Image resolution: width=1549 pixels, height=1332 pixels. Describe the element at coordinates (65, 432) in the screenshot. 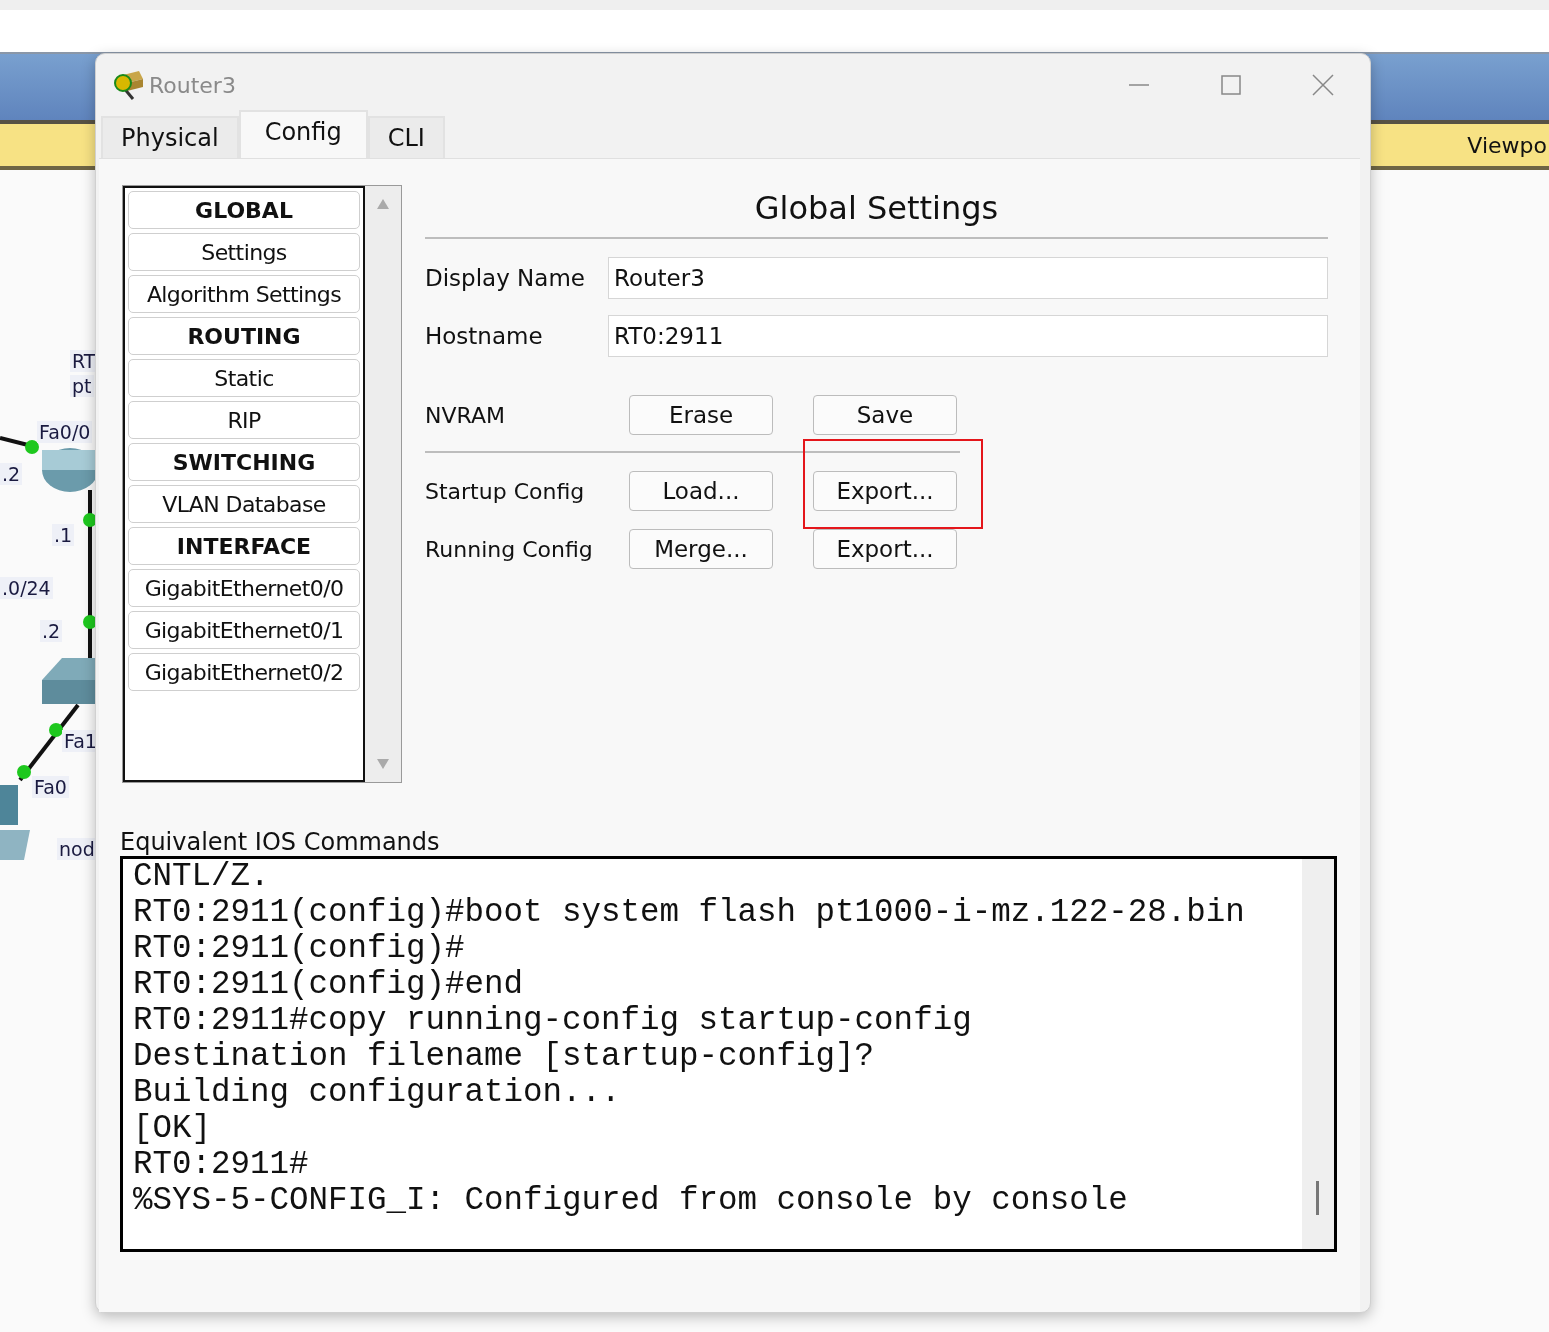

I see `port-label: Fa0/0` at that location.